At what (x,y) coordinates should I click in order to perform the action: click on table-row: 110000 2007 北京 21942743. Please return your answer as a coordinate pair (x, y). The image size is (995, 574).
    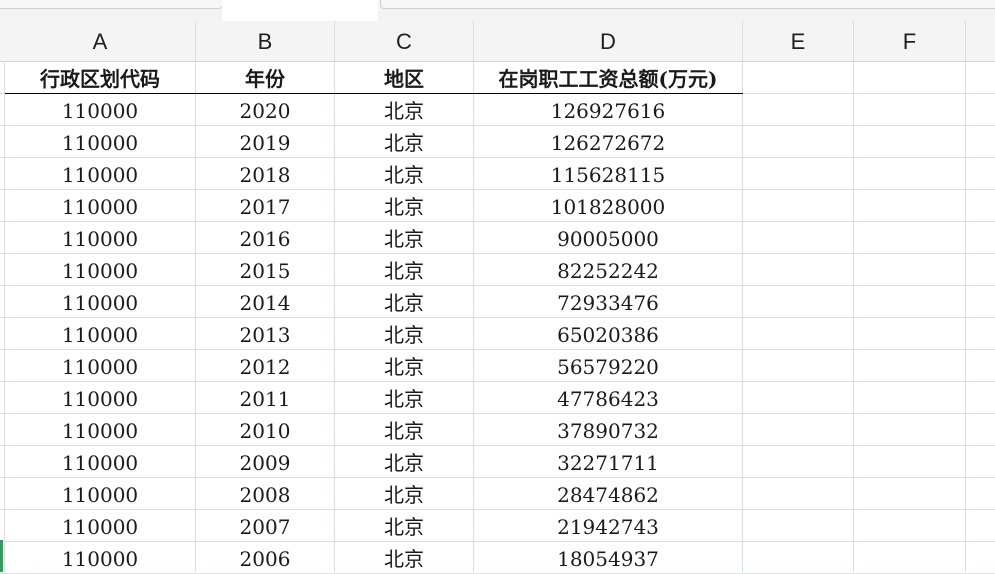
    Looking at the image, I should click on (497, 526).